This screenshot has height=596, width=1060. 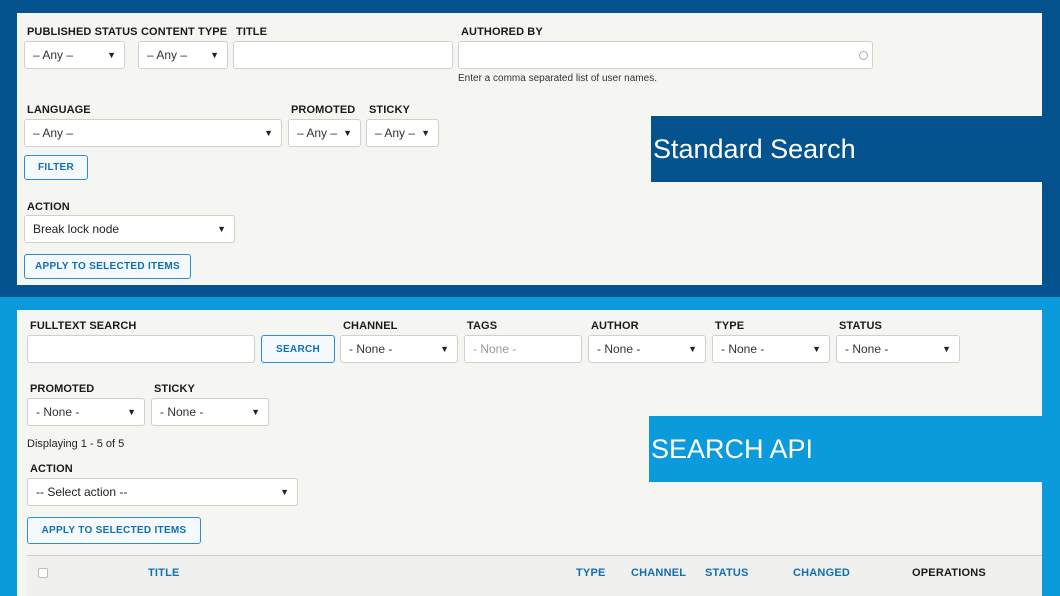 I want to click on published-status-value: – Any –, so click(x=53, y=55).